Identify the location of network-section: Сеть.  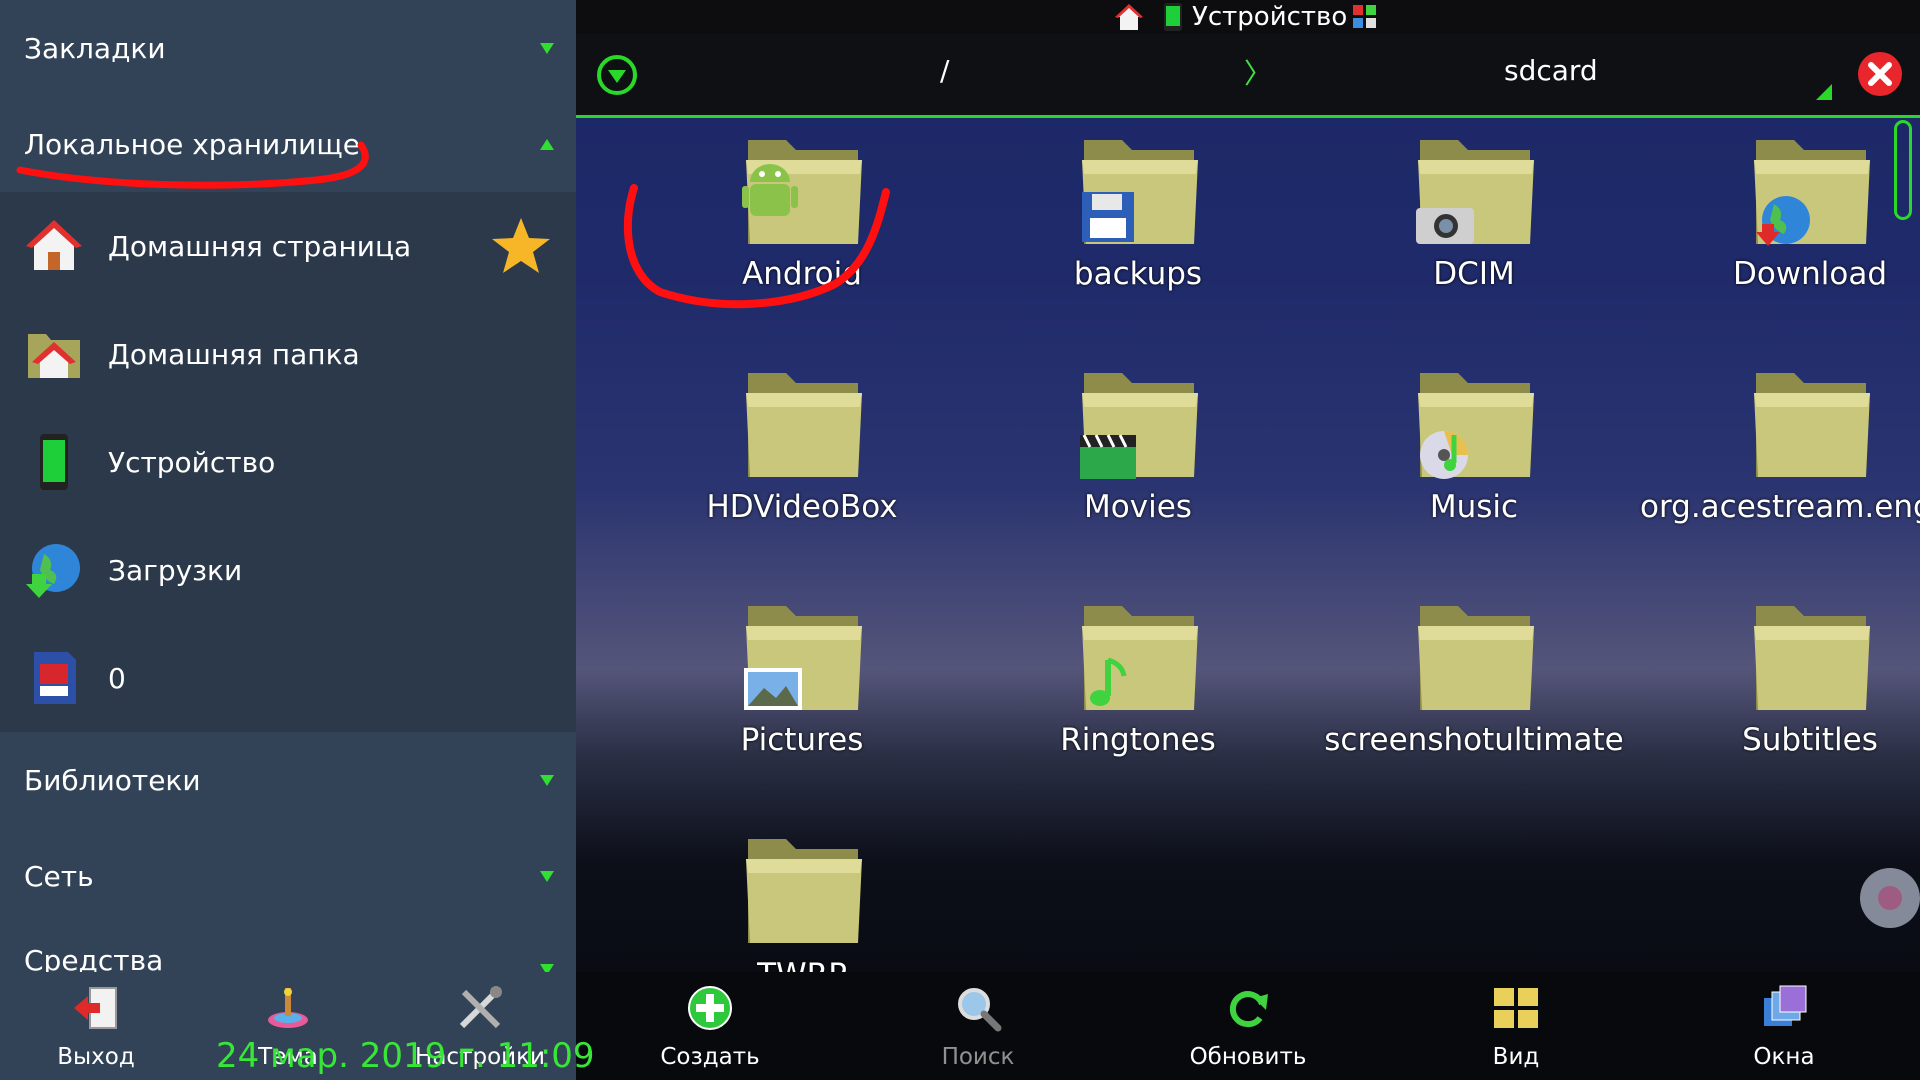
(288, 876).